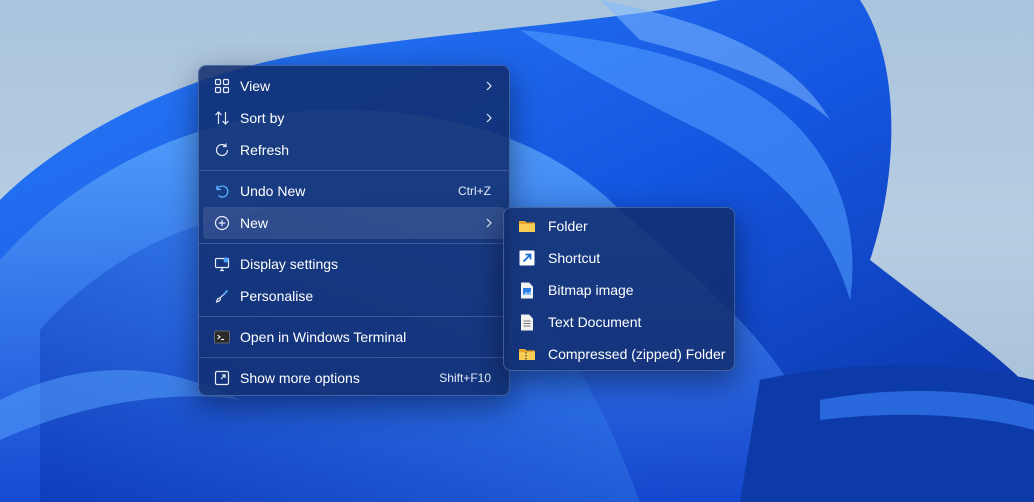 This screenshot has height=502, width=1034. I want to click on menu-item-label: View, so click(255, 86).